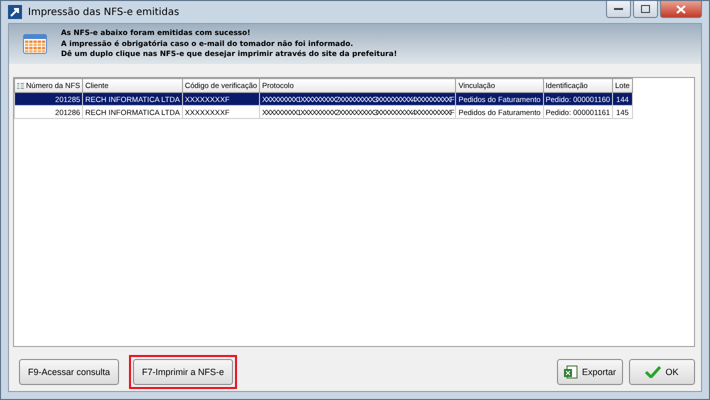 Image resolution: width=710 pixels, height=400 pixels. I want to click on maximize-icon, so click(645, 9).